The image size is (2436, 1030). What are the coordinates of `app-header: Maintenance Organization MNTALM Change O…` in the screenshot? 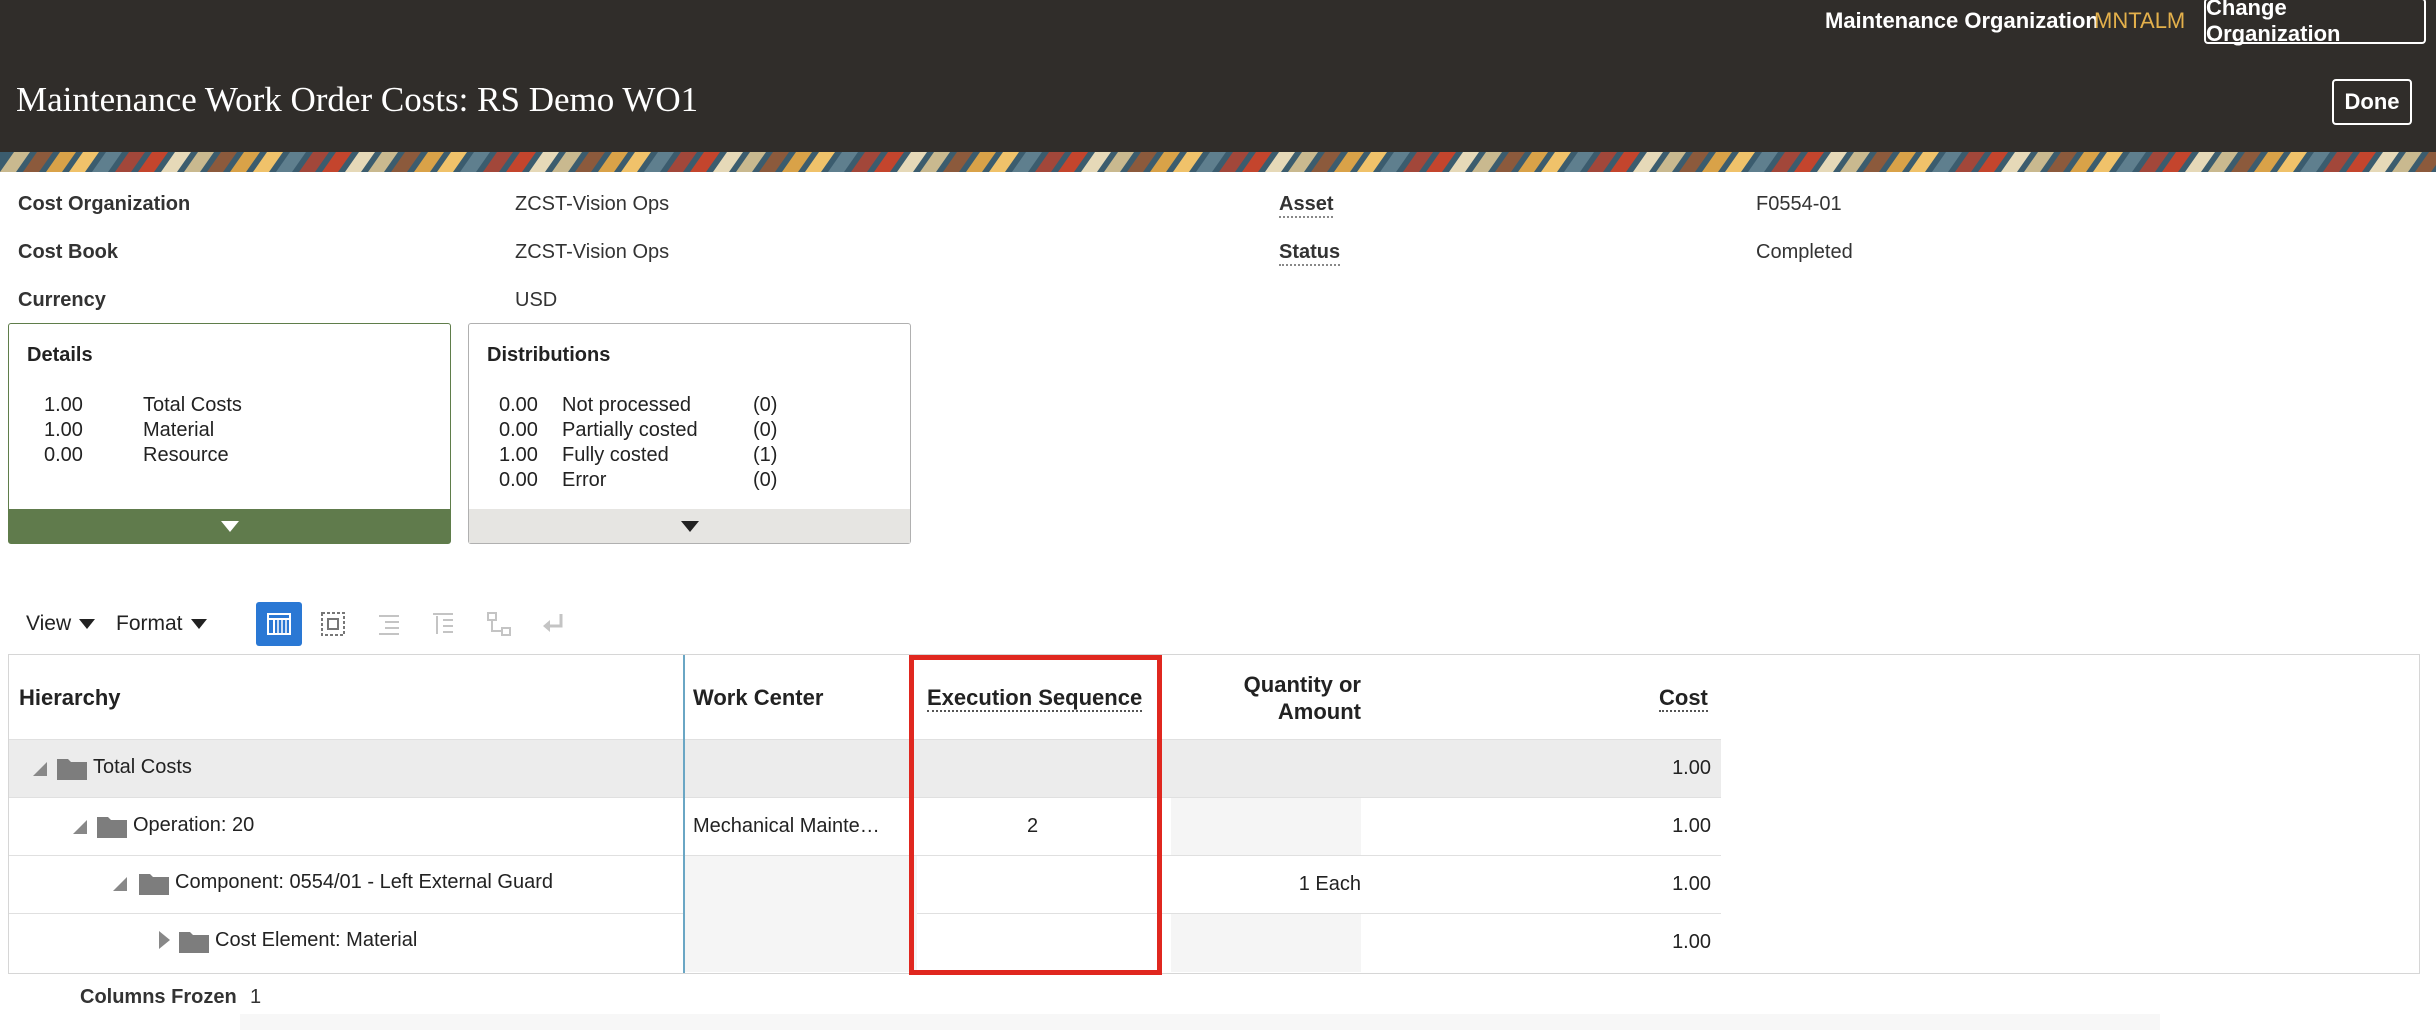 It's located at (1218, 76).